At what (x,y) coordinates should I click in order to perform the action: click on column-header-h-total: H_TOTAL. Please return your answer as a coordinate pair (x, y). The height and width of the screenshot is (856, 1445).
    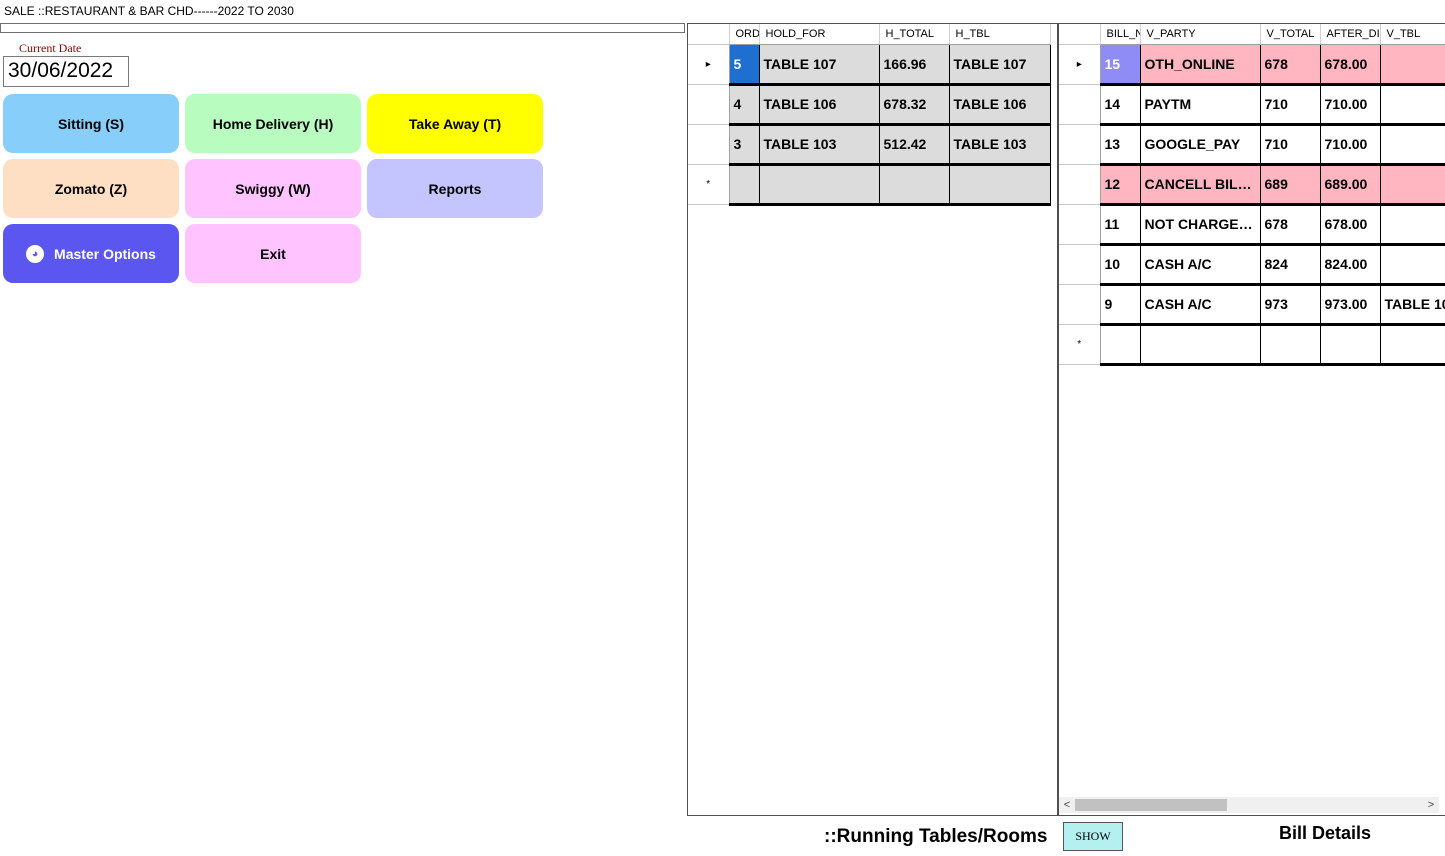
    Looking at the image, I should click on (914, 34).